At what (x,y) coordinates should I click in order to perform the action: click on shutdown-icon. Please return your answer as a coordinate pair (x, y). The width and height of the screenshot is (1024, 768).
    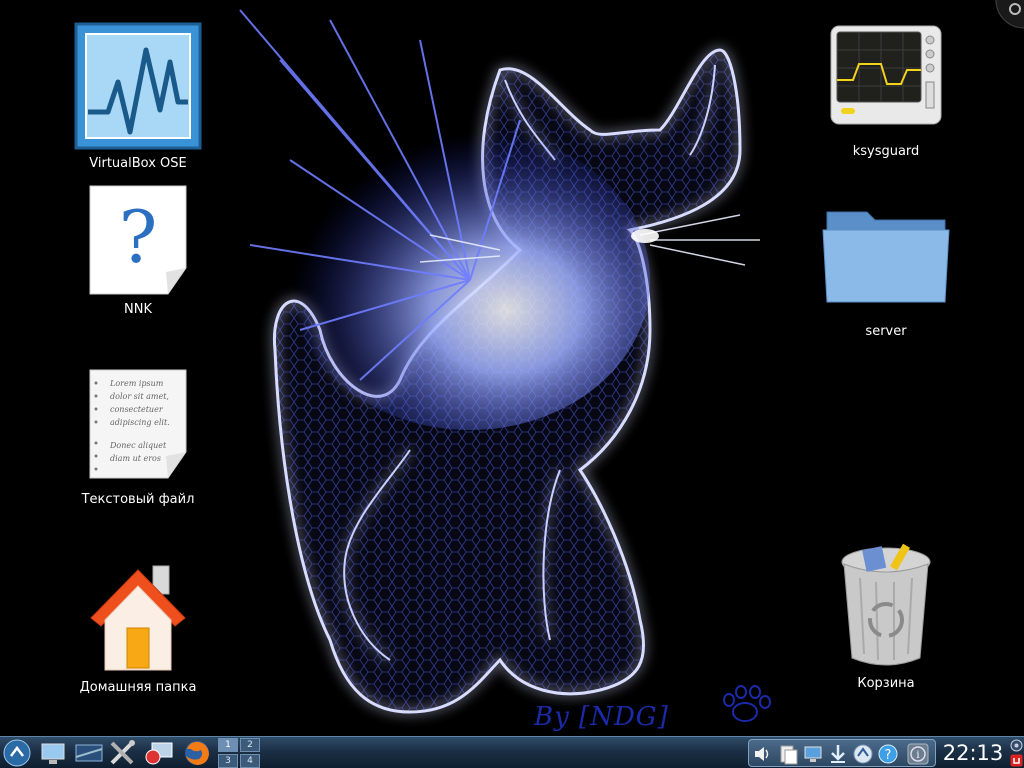
    Looking at the image, I should click on (1016, 760).